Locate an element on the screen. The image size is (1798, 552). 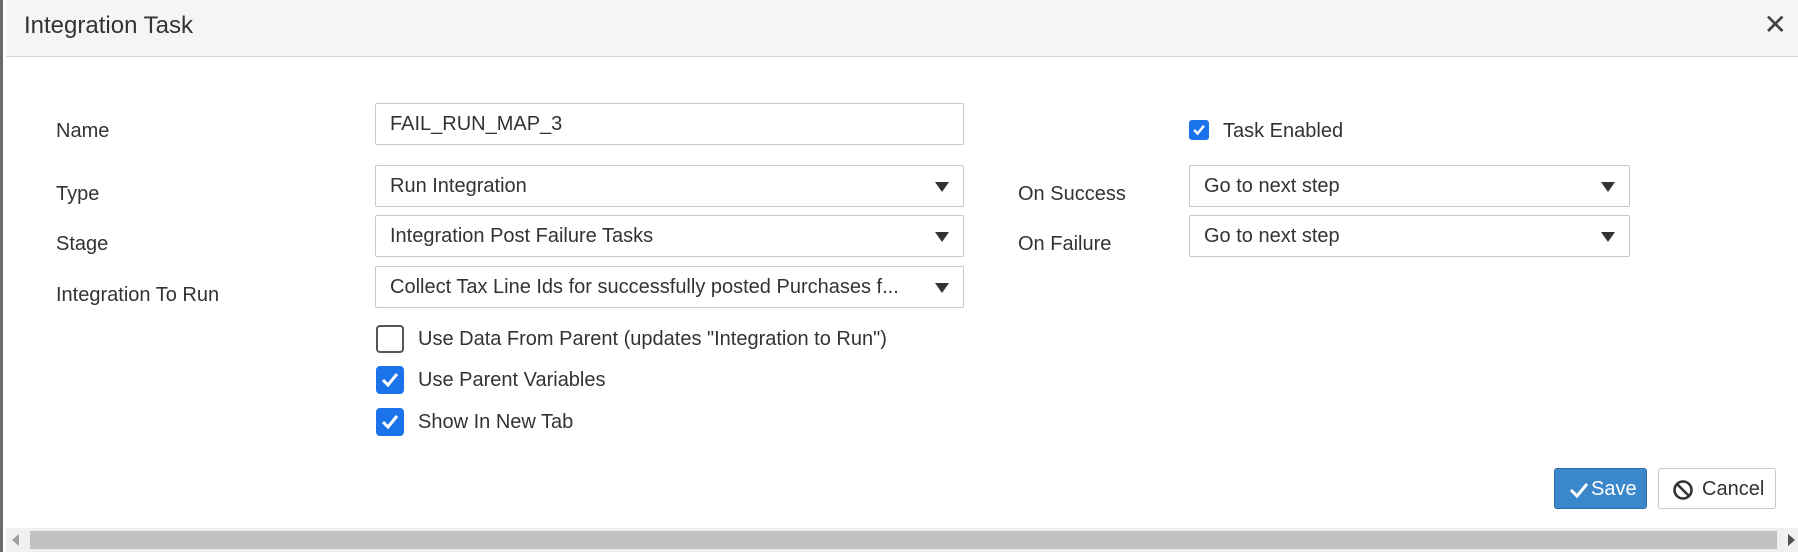
use-data-from-parent-checkbox is located at coordinates (390, 339).